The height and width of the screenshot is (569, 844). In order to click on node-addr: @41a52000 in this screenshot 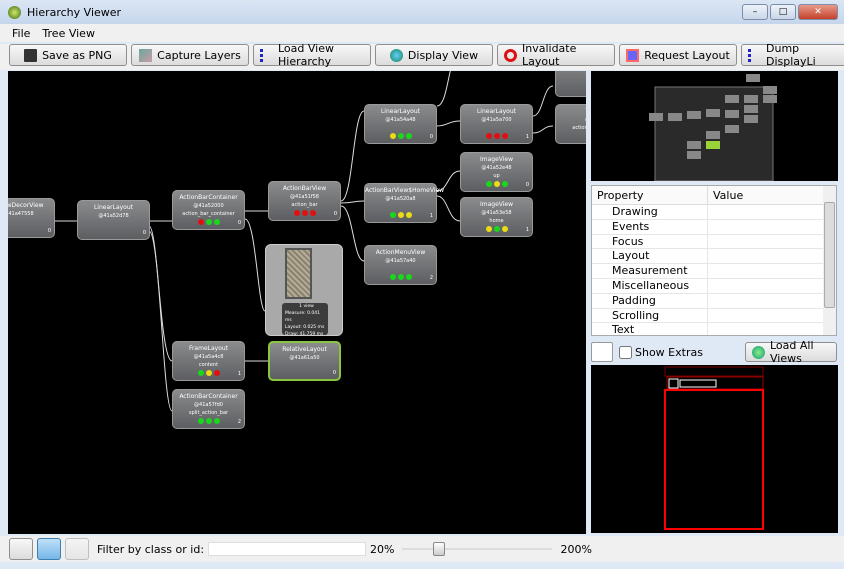, I will do `click(208, 206)`.